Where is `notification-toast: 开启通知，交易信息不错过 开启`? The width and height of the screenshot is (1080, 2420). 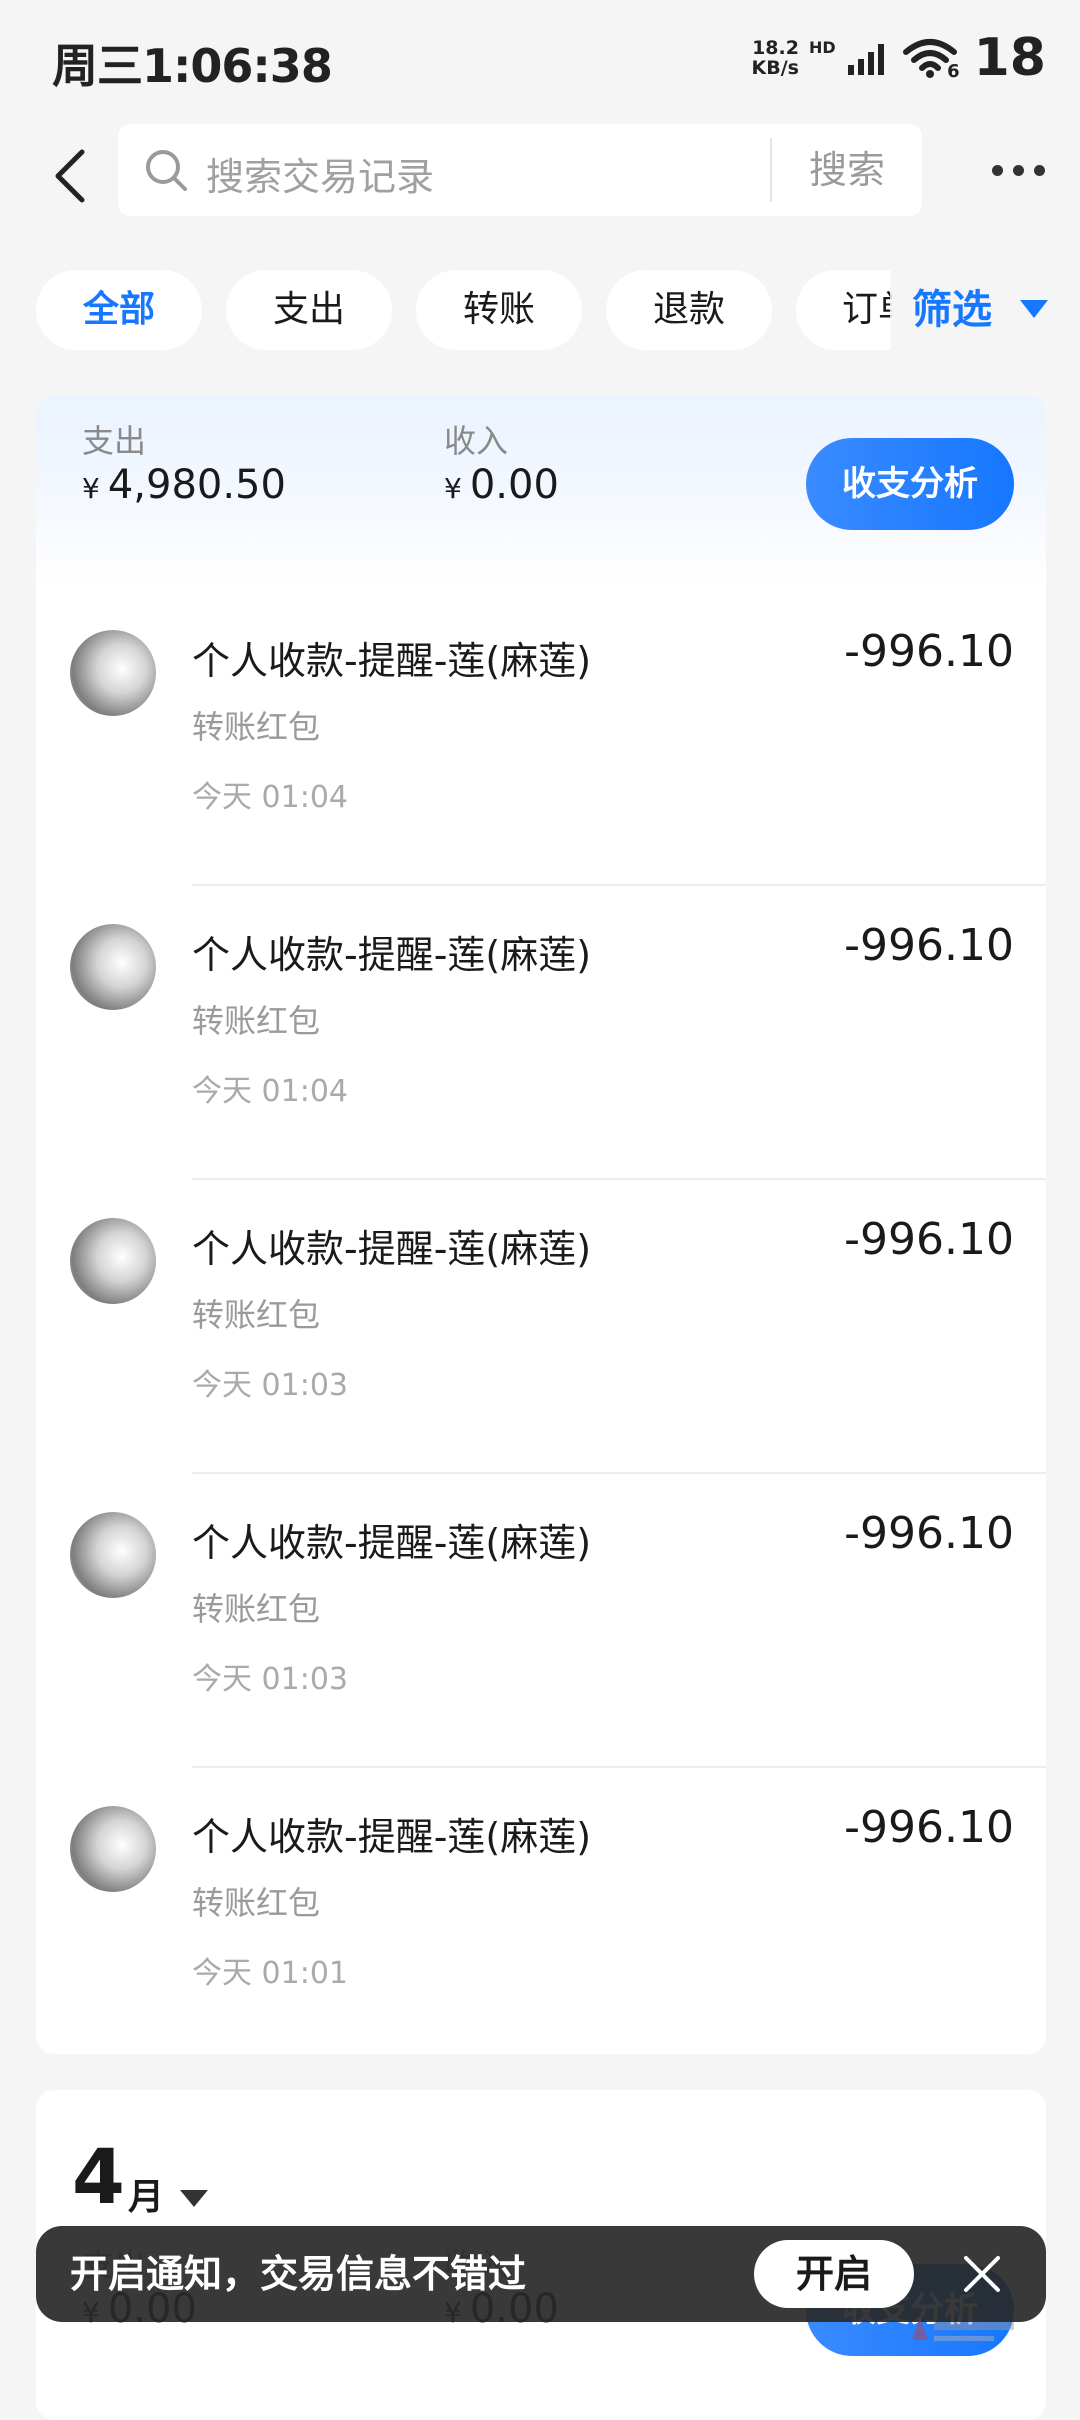 notification-toast: 开启通知，交易信息不错过 开启 is located at coordinates (541, 2274).